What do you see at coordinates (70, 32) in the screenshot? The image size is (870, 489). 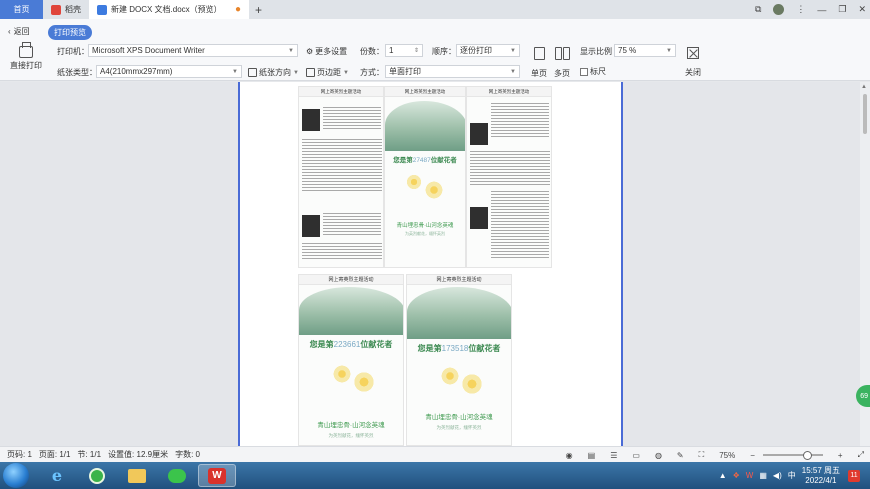 I see `print-preview-badge: 打印预览` at bounding box center [70, 32].